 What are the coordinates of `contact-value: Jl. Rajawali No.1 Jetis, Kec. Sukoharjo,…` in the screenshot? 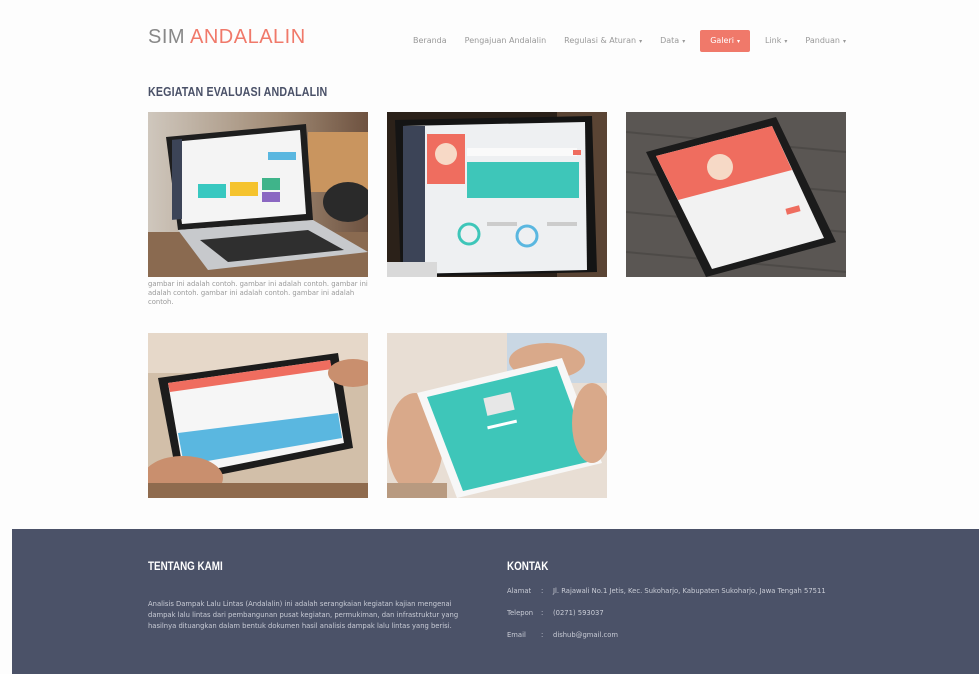 It's located at (689, 591).